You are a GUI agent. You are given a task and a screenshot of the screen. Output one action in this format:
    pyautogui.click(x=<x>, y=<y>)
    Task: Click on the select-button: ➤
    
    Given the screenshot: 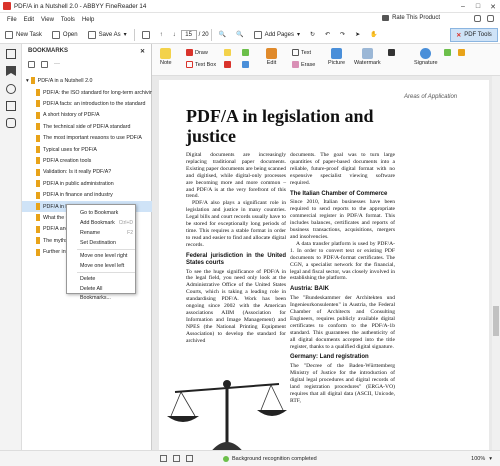 What is the action you would take?
    pyautogui.click(x=357, y=35)
    